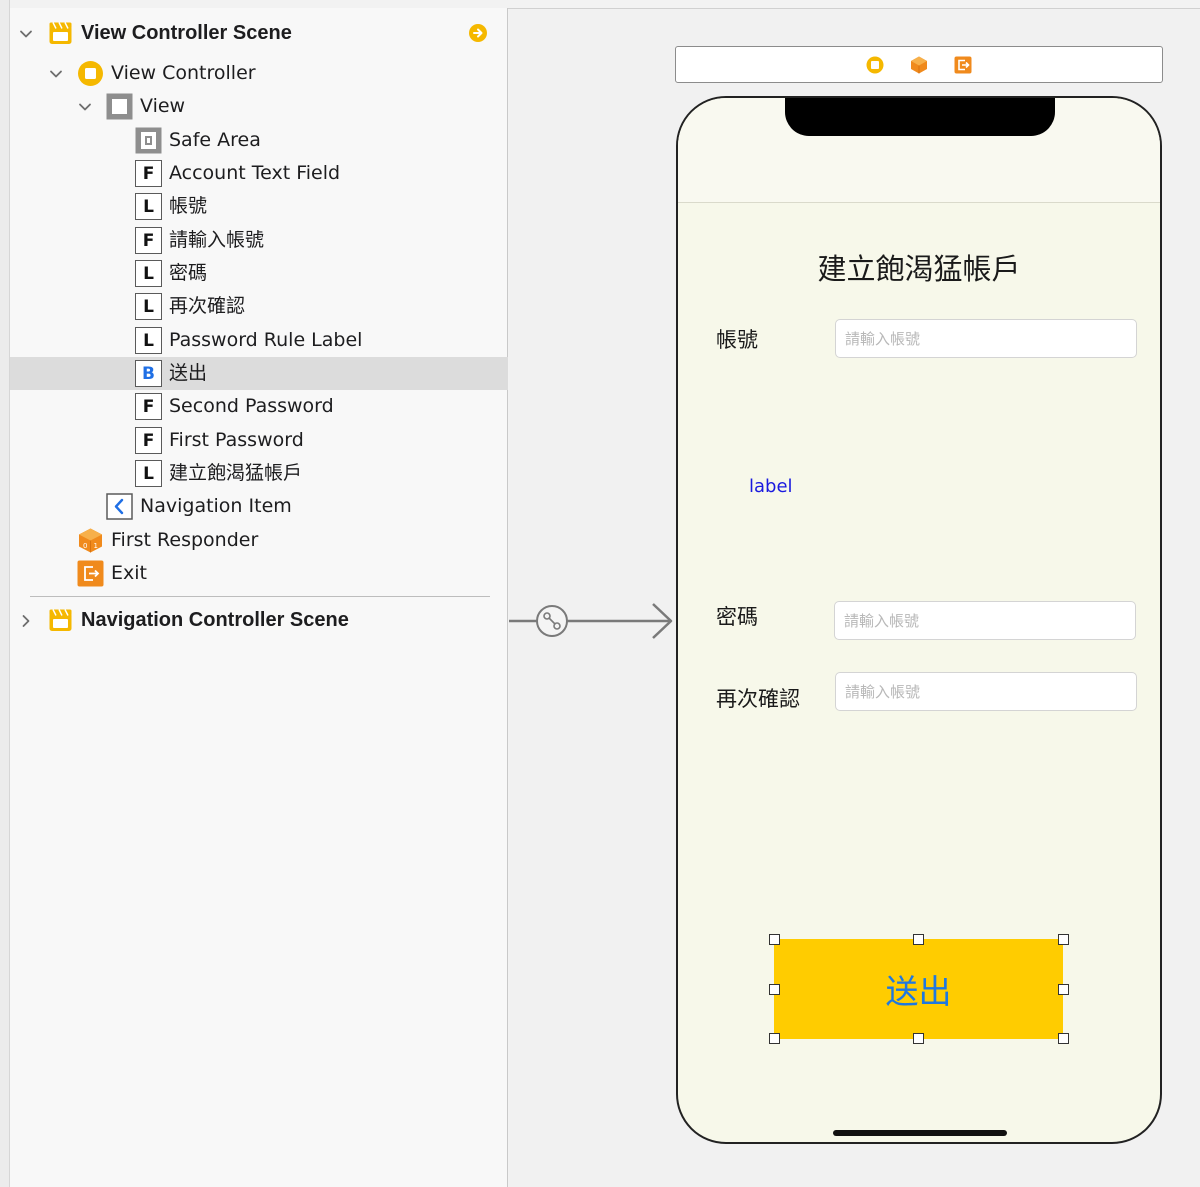 This screenshot has width=1200, height=1187. What do you see at coordinates (259, 206) in the screenshot?
I see `outline-item-object-4: L 帳號` at bounding box center [259, 206].